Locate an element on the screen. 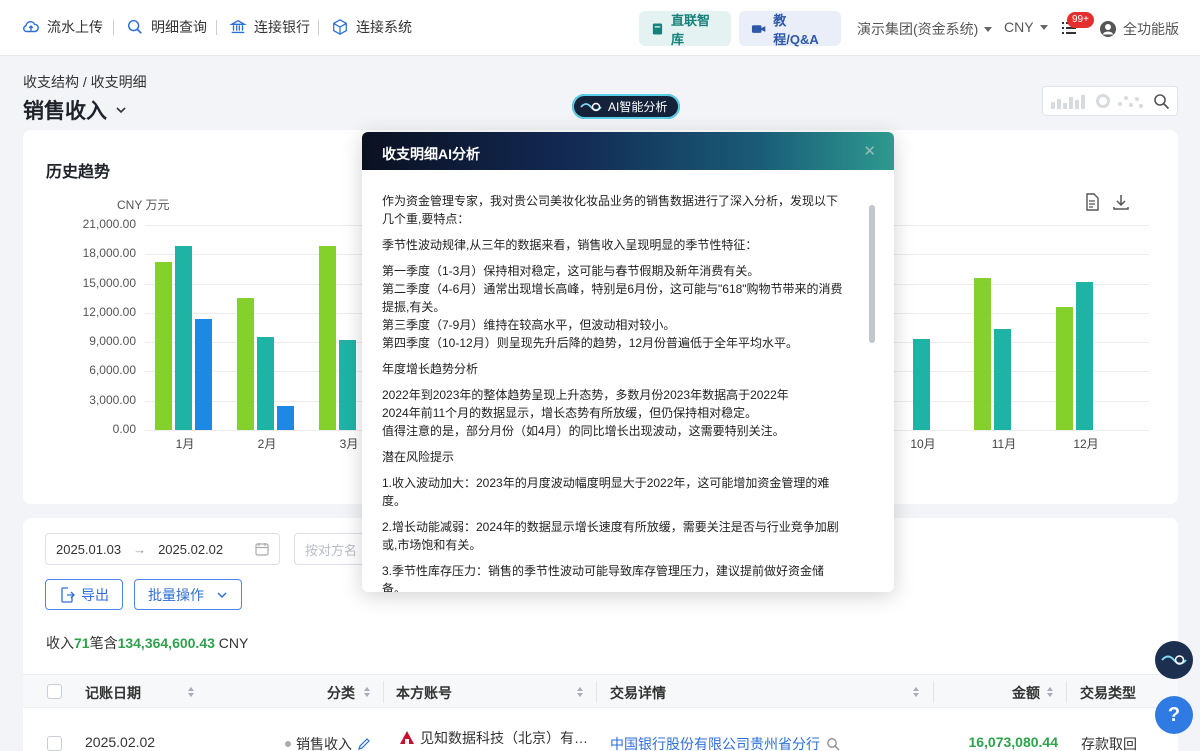 This screenshot has height=751, width=1200. close-icon: ✕ is located at coordinates (869, 151).